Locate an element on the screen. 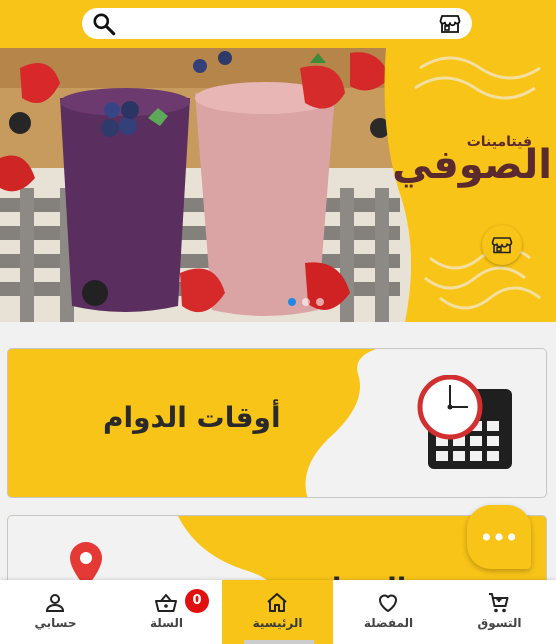 The image size is (556, 644). nav-favorites: المفضلة is located at coordinates (388, 612).